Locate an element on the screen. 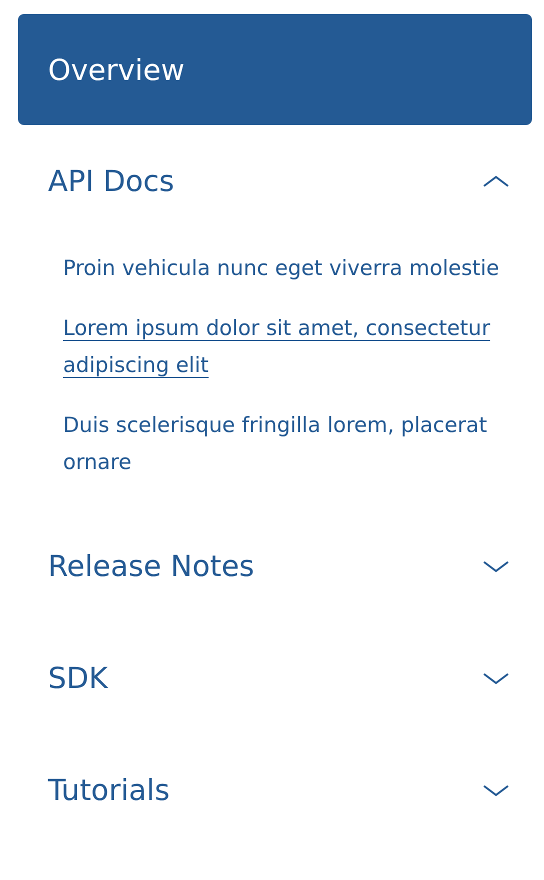 This screenshot has width=544, height=880. overview-link: Overview is located at coordinates (275, 69).